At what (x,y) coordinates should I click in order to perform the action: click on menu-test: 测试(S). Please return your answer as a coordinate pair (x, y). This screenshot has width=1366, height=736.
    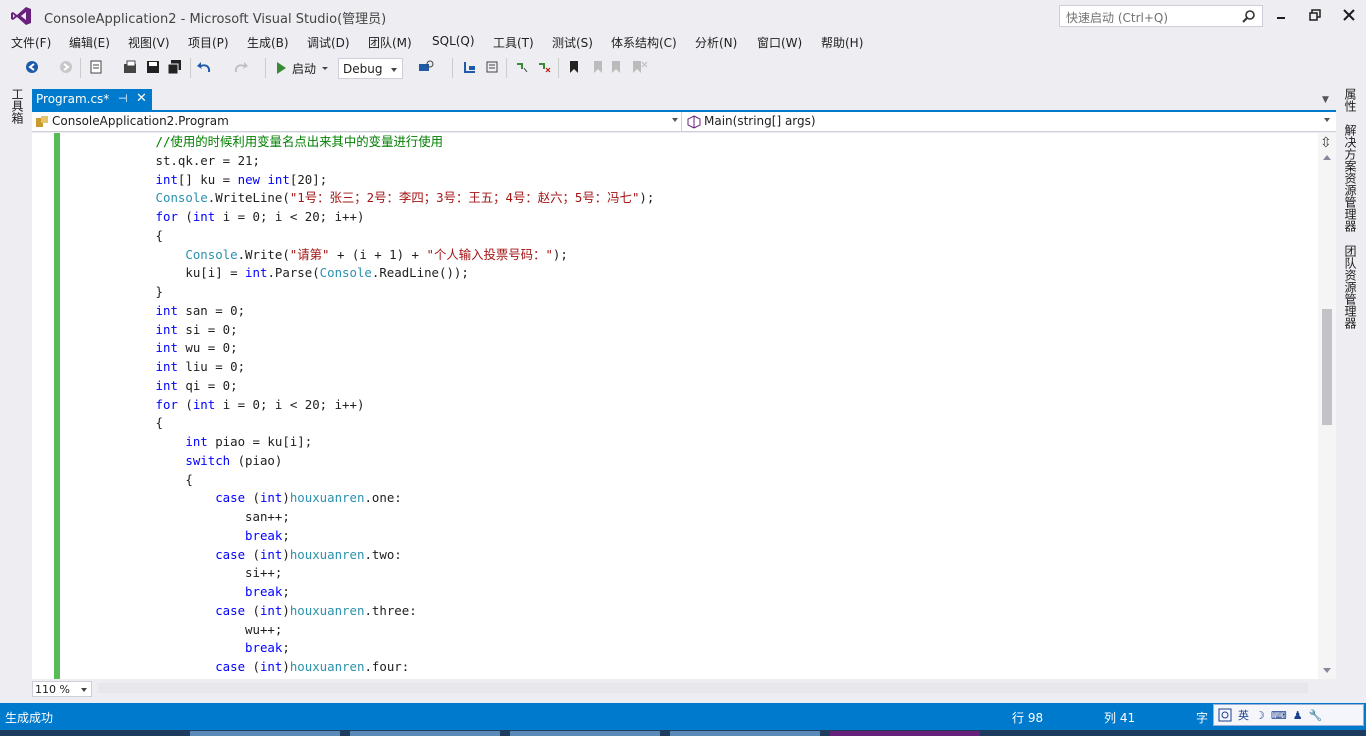
    Looking at the image, I should click on (572, 42).